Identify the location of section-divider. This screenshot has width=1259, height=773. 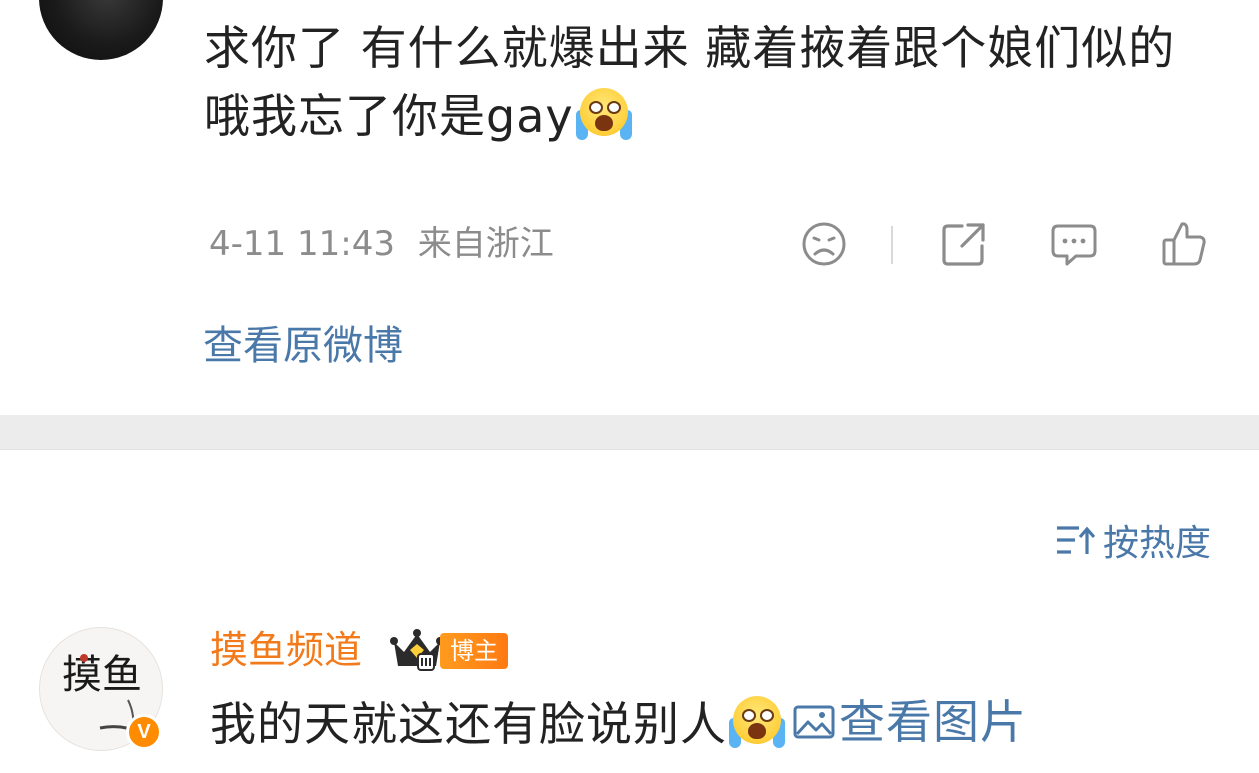
(629, 432).